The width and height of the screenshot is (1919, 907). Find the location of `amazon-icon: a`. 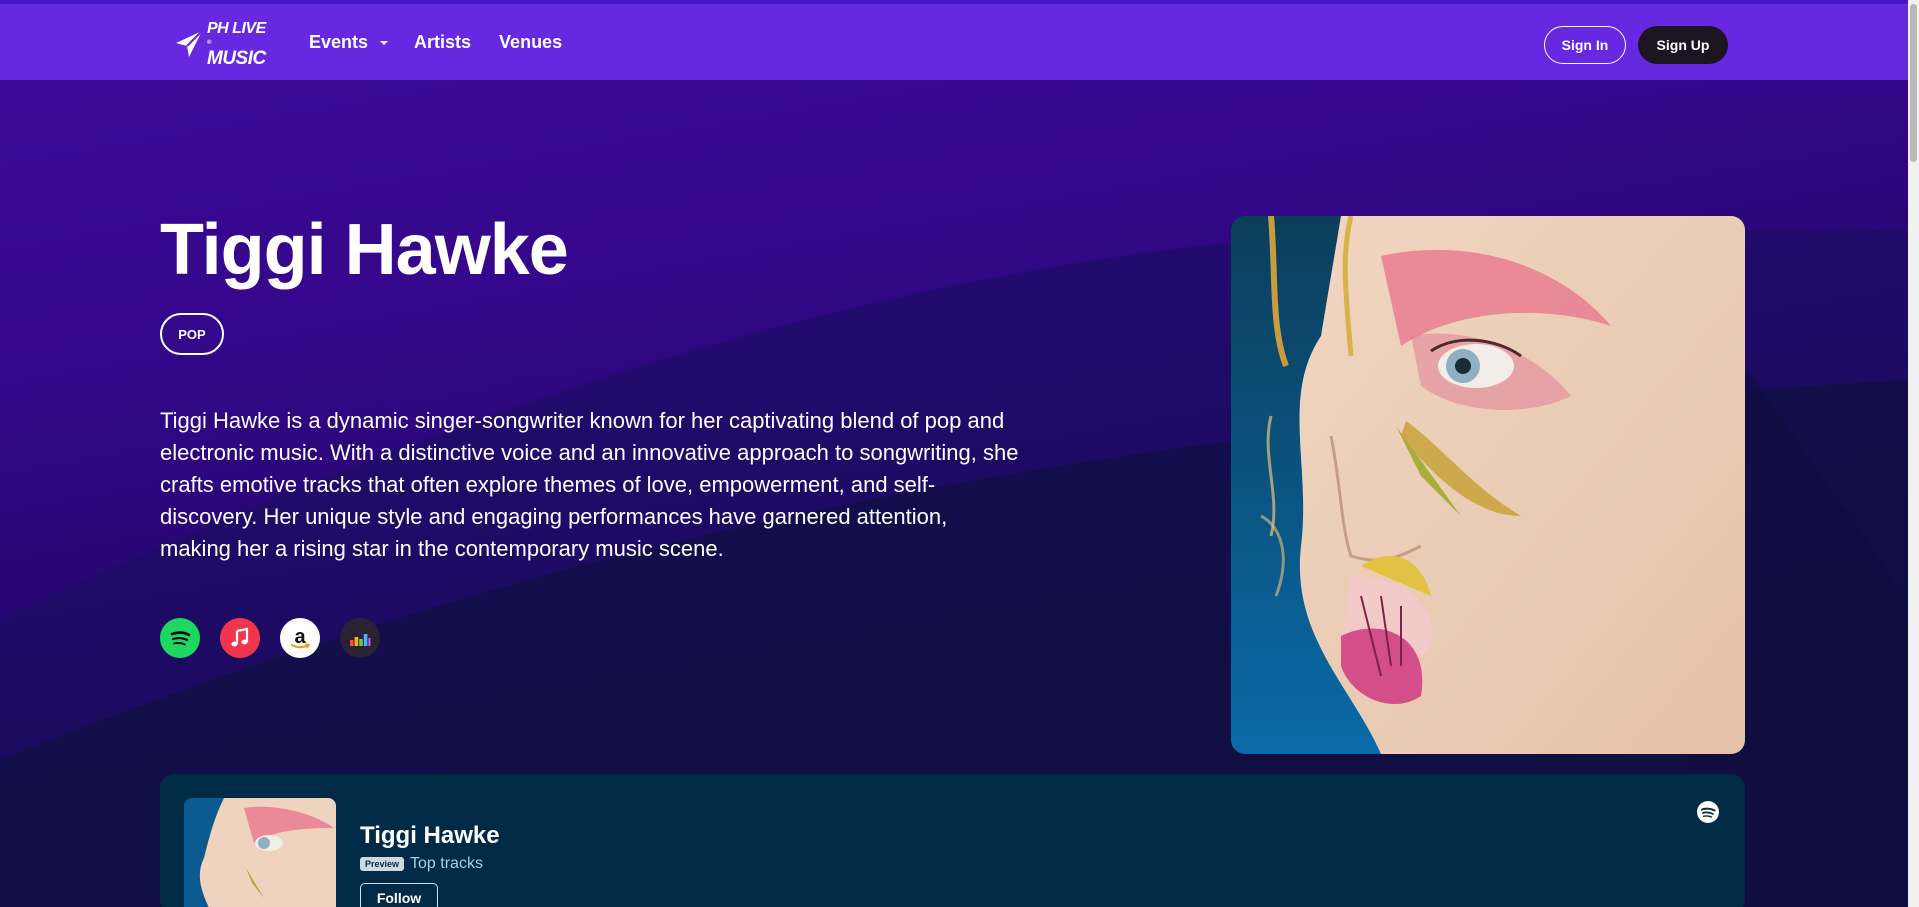

amazon-icon: a is located at coordinates (301, 637).